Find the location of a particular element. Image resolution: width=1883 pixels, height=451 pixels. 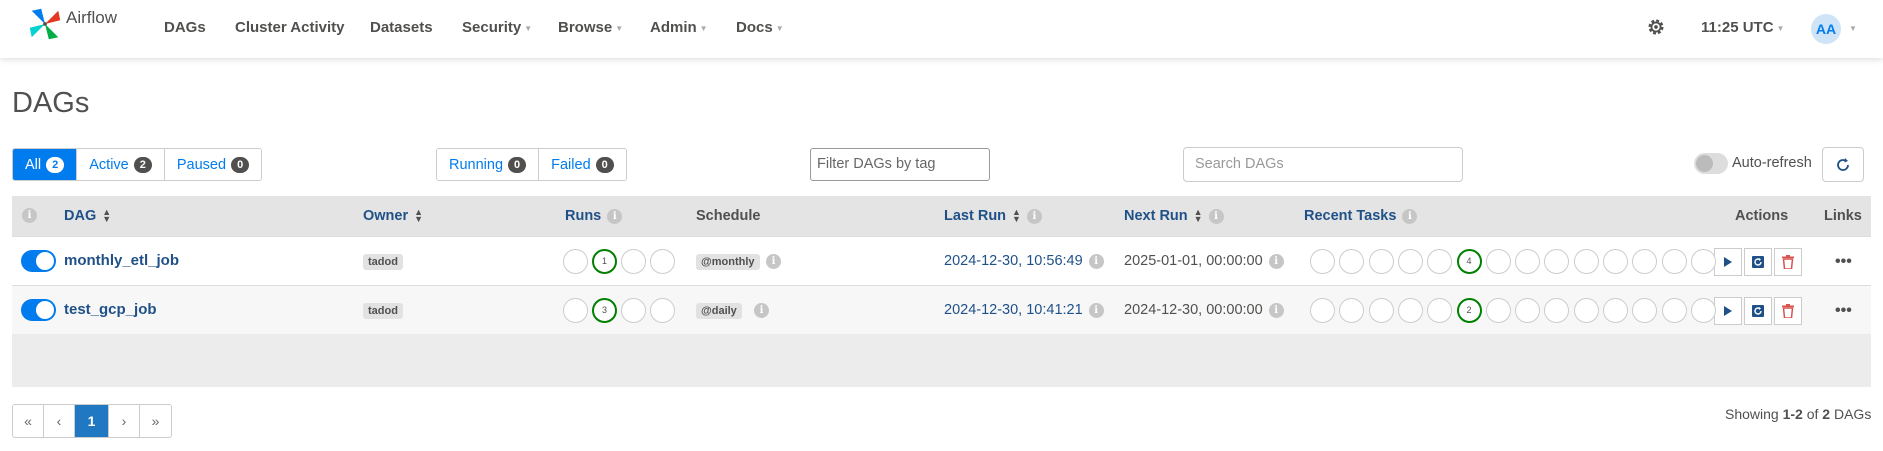

run-status-circle: 3 is located at coordinates (604, 310).